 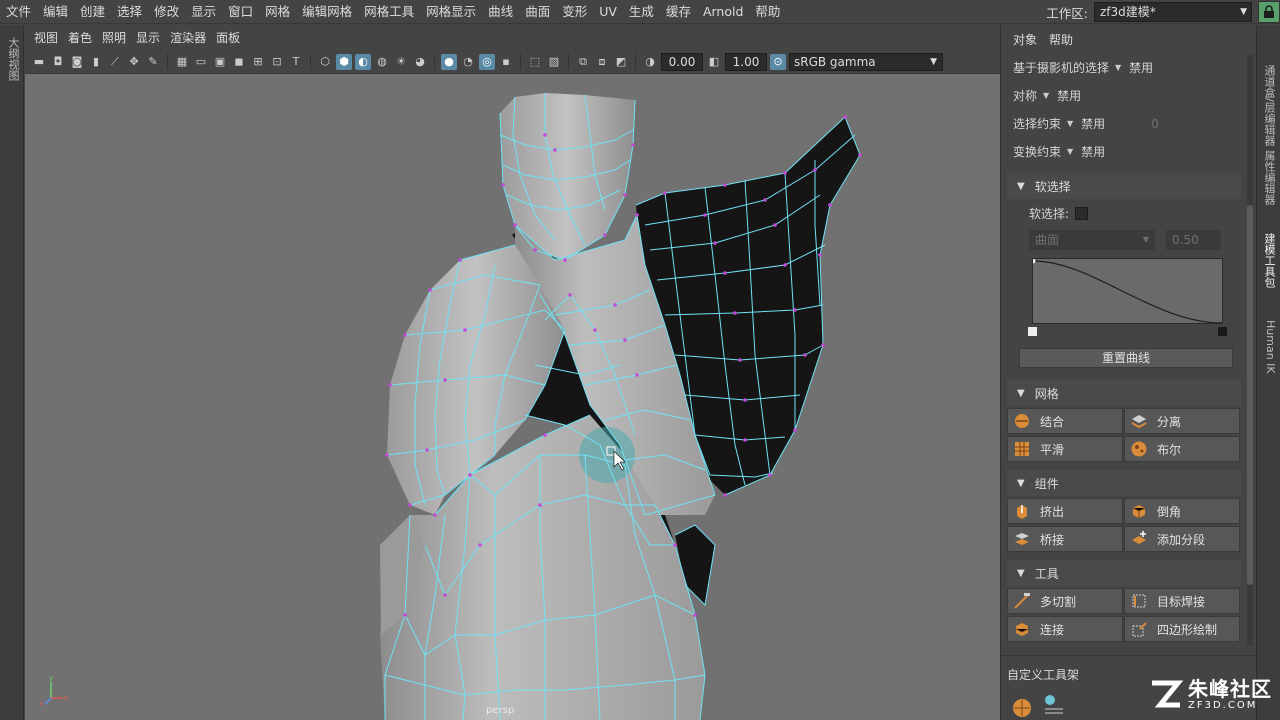 What do you see at coordinates (55, 12) in the screenshot?
I see `menu-edit: 编辑` at bounding box center [55, 12].